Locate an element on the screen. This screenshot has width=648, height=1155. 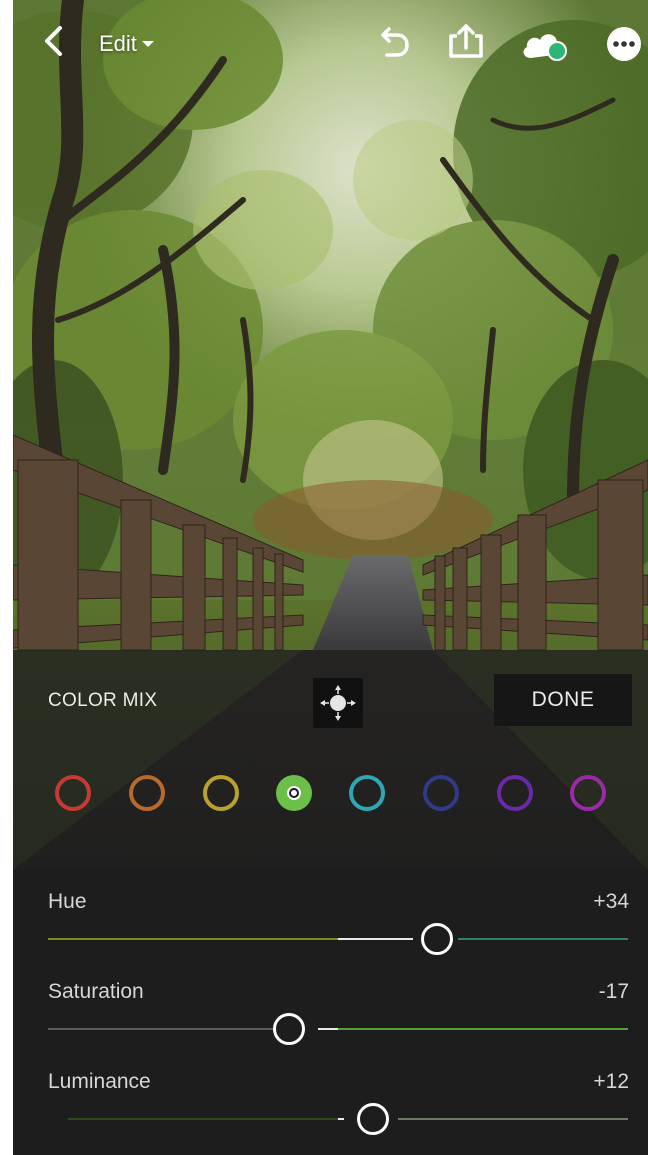
swatch-green is located at coordinates (294, 793).